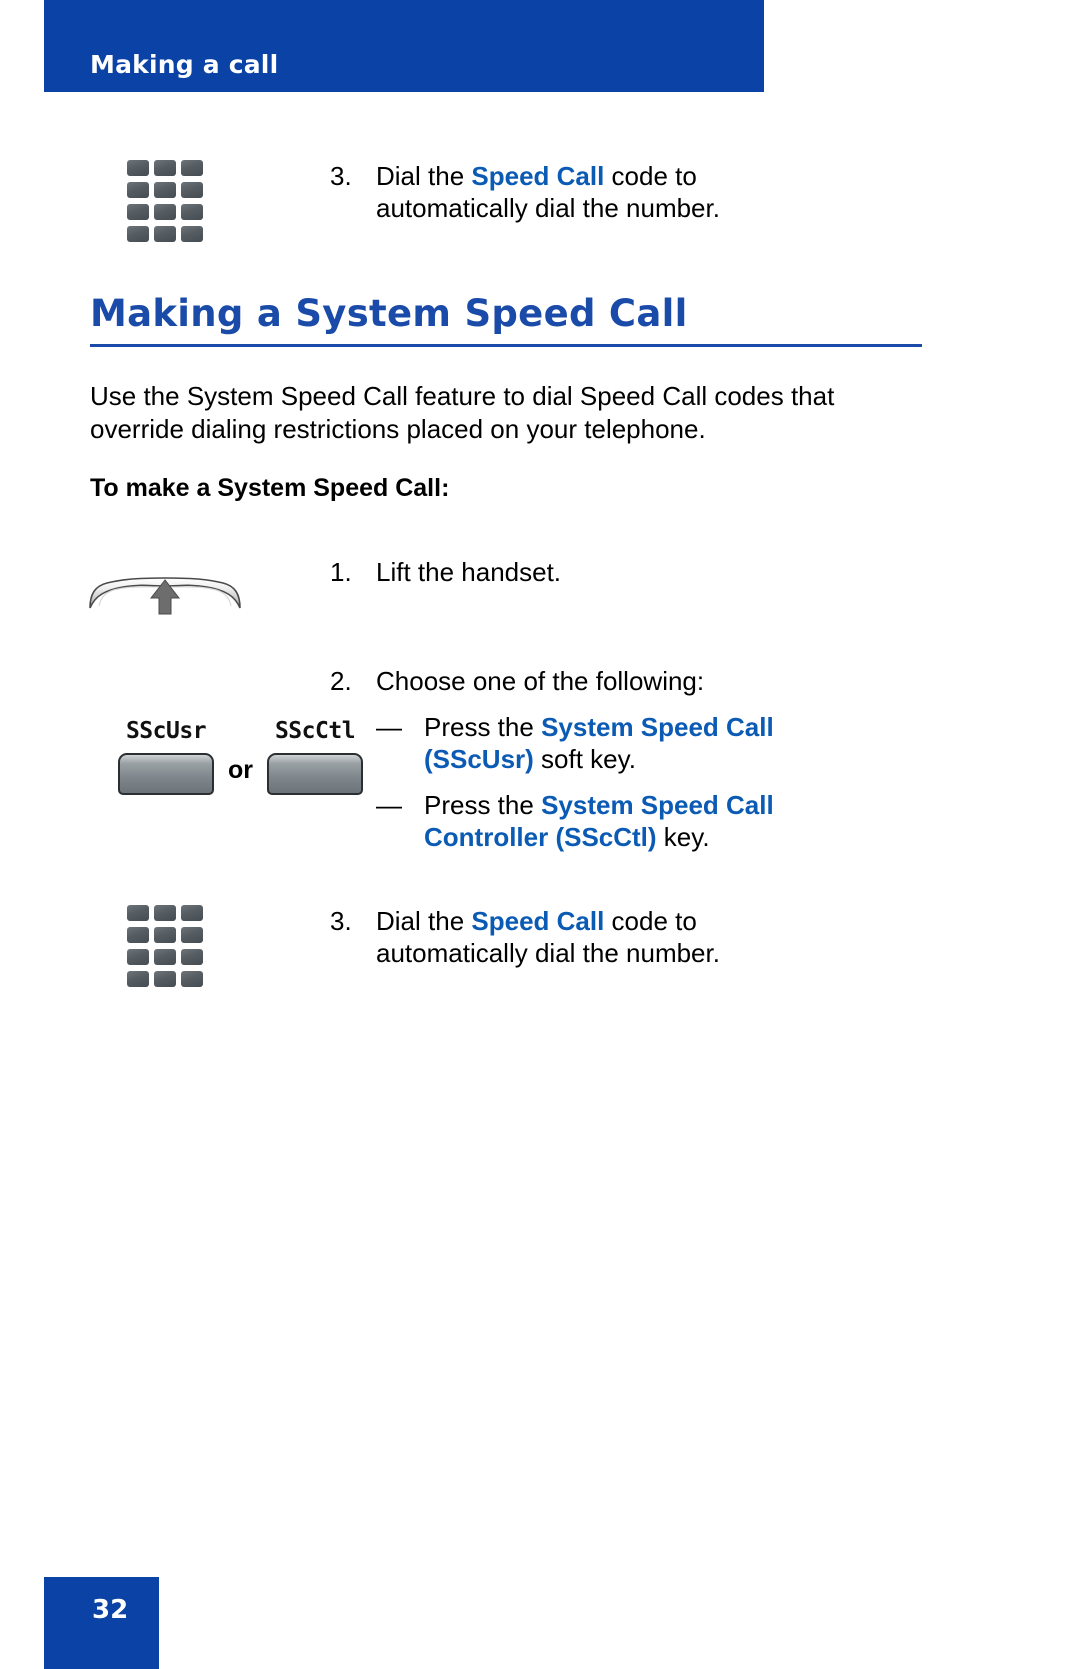 Image resolution: width=1080 pixels, height=1669 pixels. Describe the element at coordinates (665, 572) in the screenshot. I see `step-text-1: 1. Lift the handset.` at that location.